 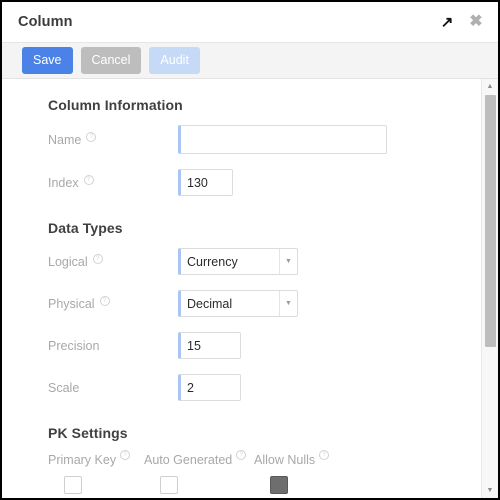 What do you see at coordinates (324, 455) in the screenshot?
I see `help-icon-allow-nulls: ?` at bounding box center [324, 455].